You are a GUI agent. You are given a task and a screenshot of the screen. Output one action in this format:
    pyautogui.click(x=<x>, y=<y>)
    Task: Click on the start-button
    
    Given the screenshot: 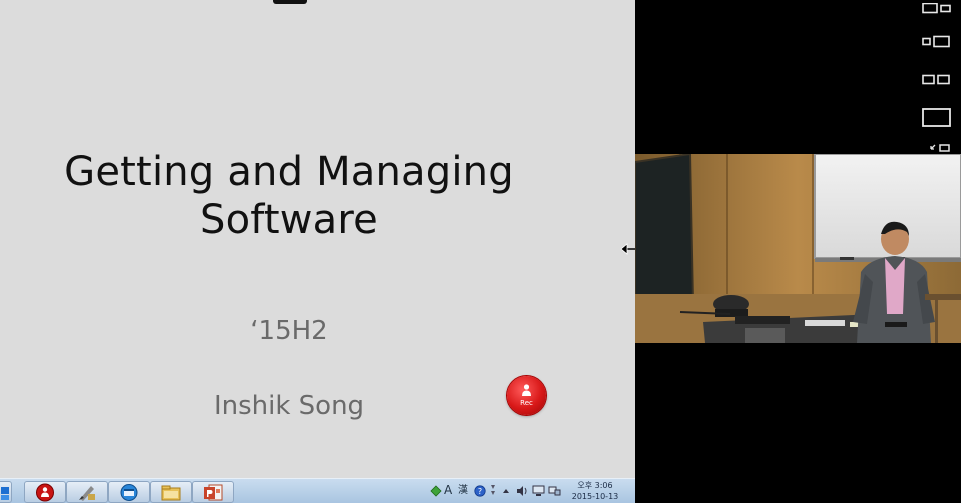 What is the action you would take?
    pyautogui.click(x=6, y=492)
    